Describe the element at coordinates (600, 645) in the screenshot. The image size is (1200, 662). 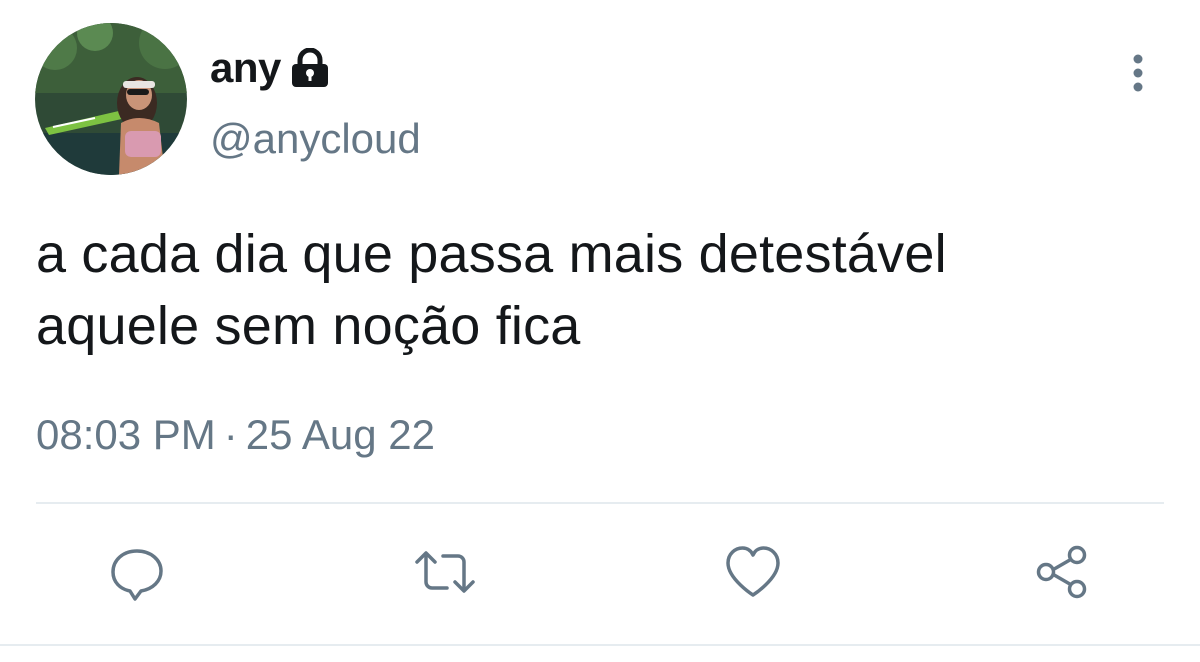
I see `bottom-divider` at that location.